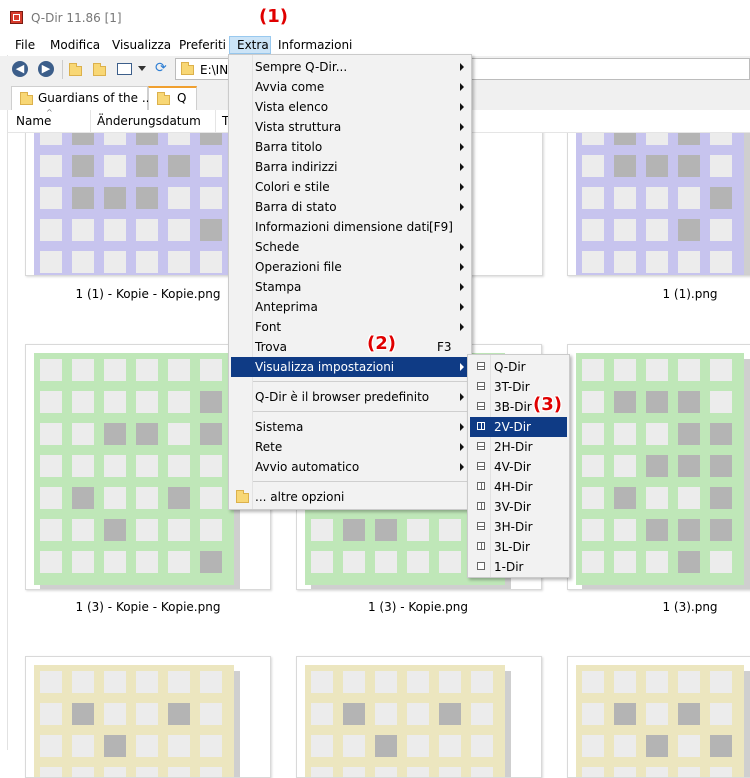 This screenshot has height=778, width=750. Describe the element at coordinates (350, 347) in the screenshot. I see `menu-item-trova: Trova F3` at that location.